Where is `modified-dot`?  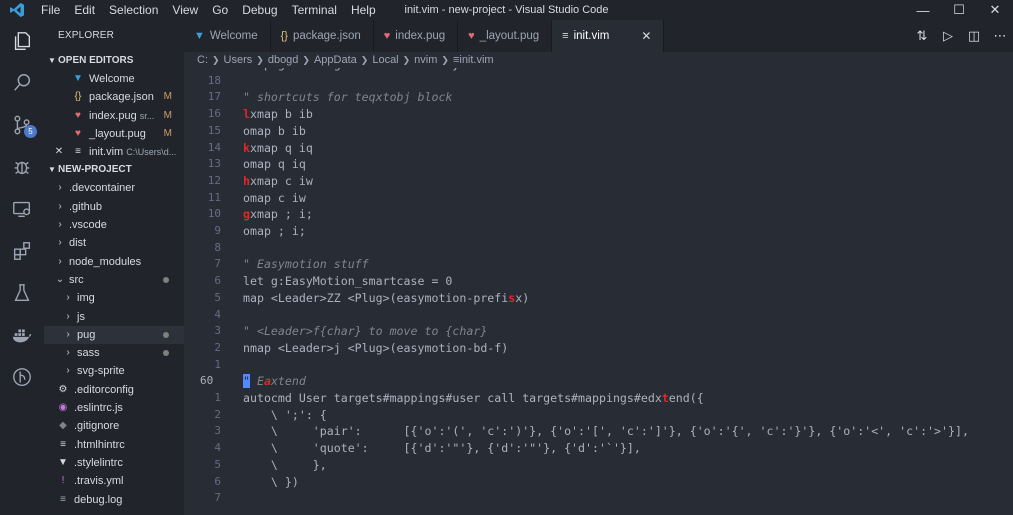
modified-dot is located at coordinates (166, 353).